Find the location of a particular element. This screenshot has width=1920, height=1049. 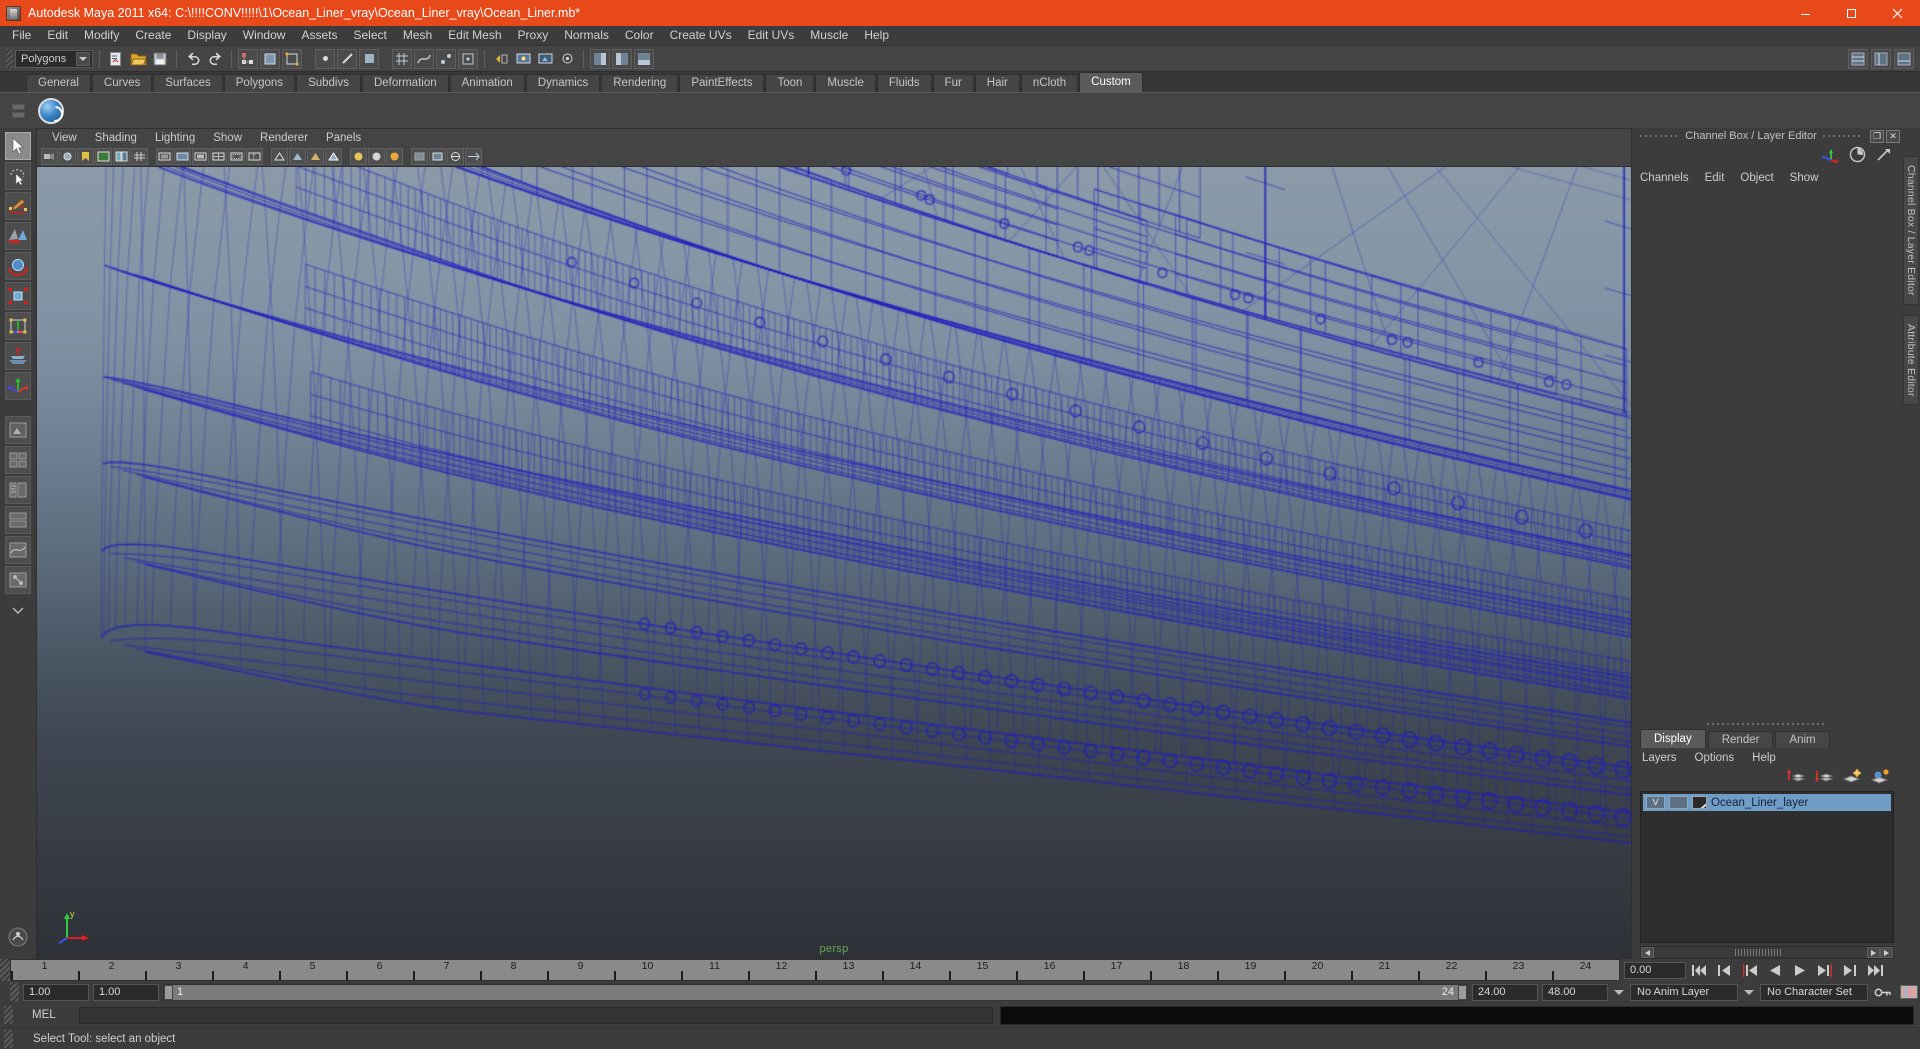

shelf-tab-fur: Fur is located at coordinates (953, 83).